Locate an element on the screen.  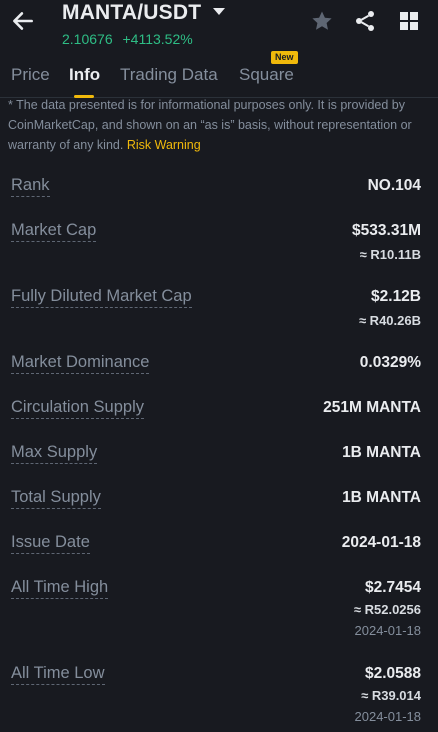
tab-square: Square is located at coordinates (266, 75).